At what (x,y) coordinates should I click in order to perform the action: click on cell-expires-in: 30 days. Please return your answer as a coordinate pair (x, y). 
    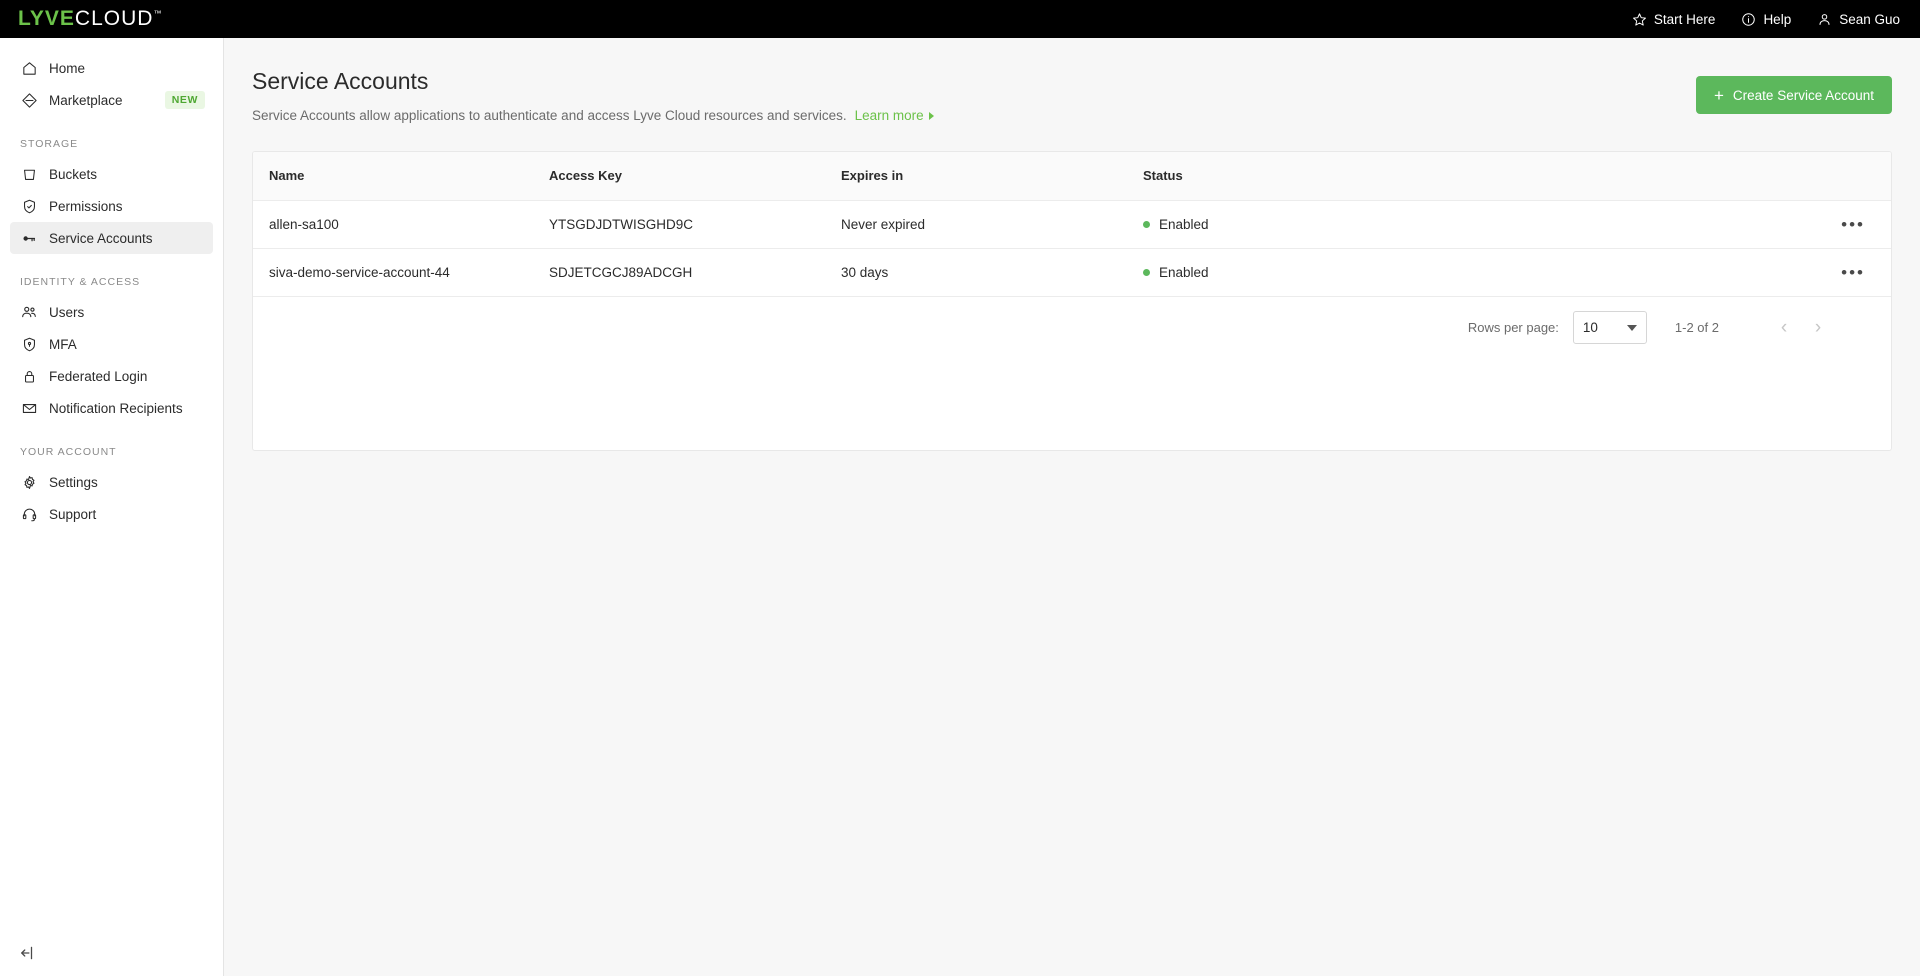
    Looking at the image, I should click on (976, 272).